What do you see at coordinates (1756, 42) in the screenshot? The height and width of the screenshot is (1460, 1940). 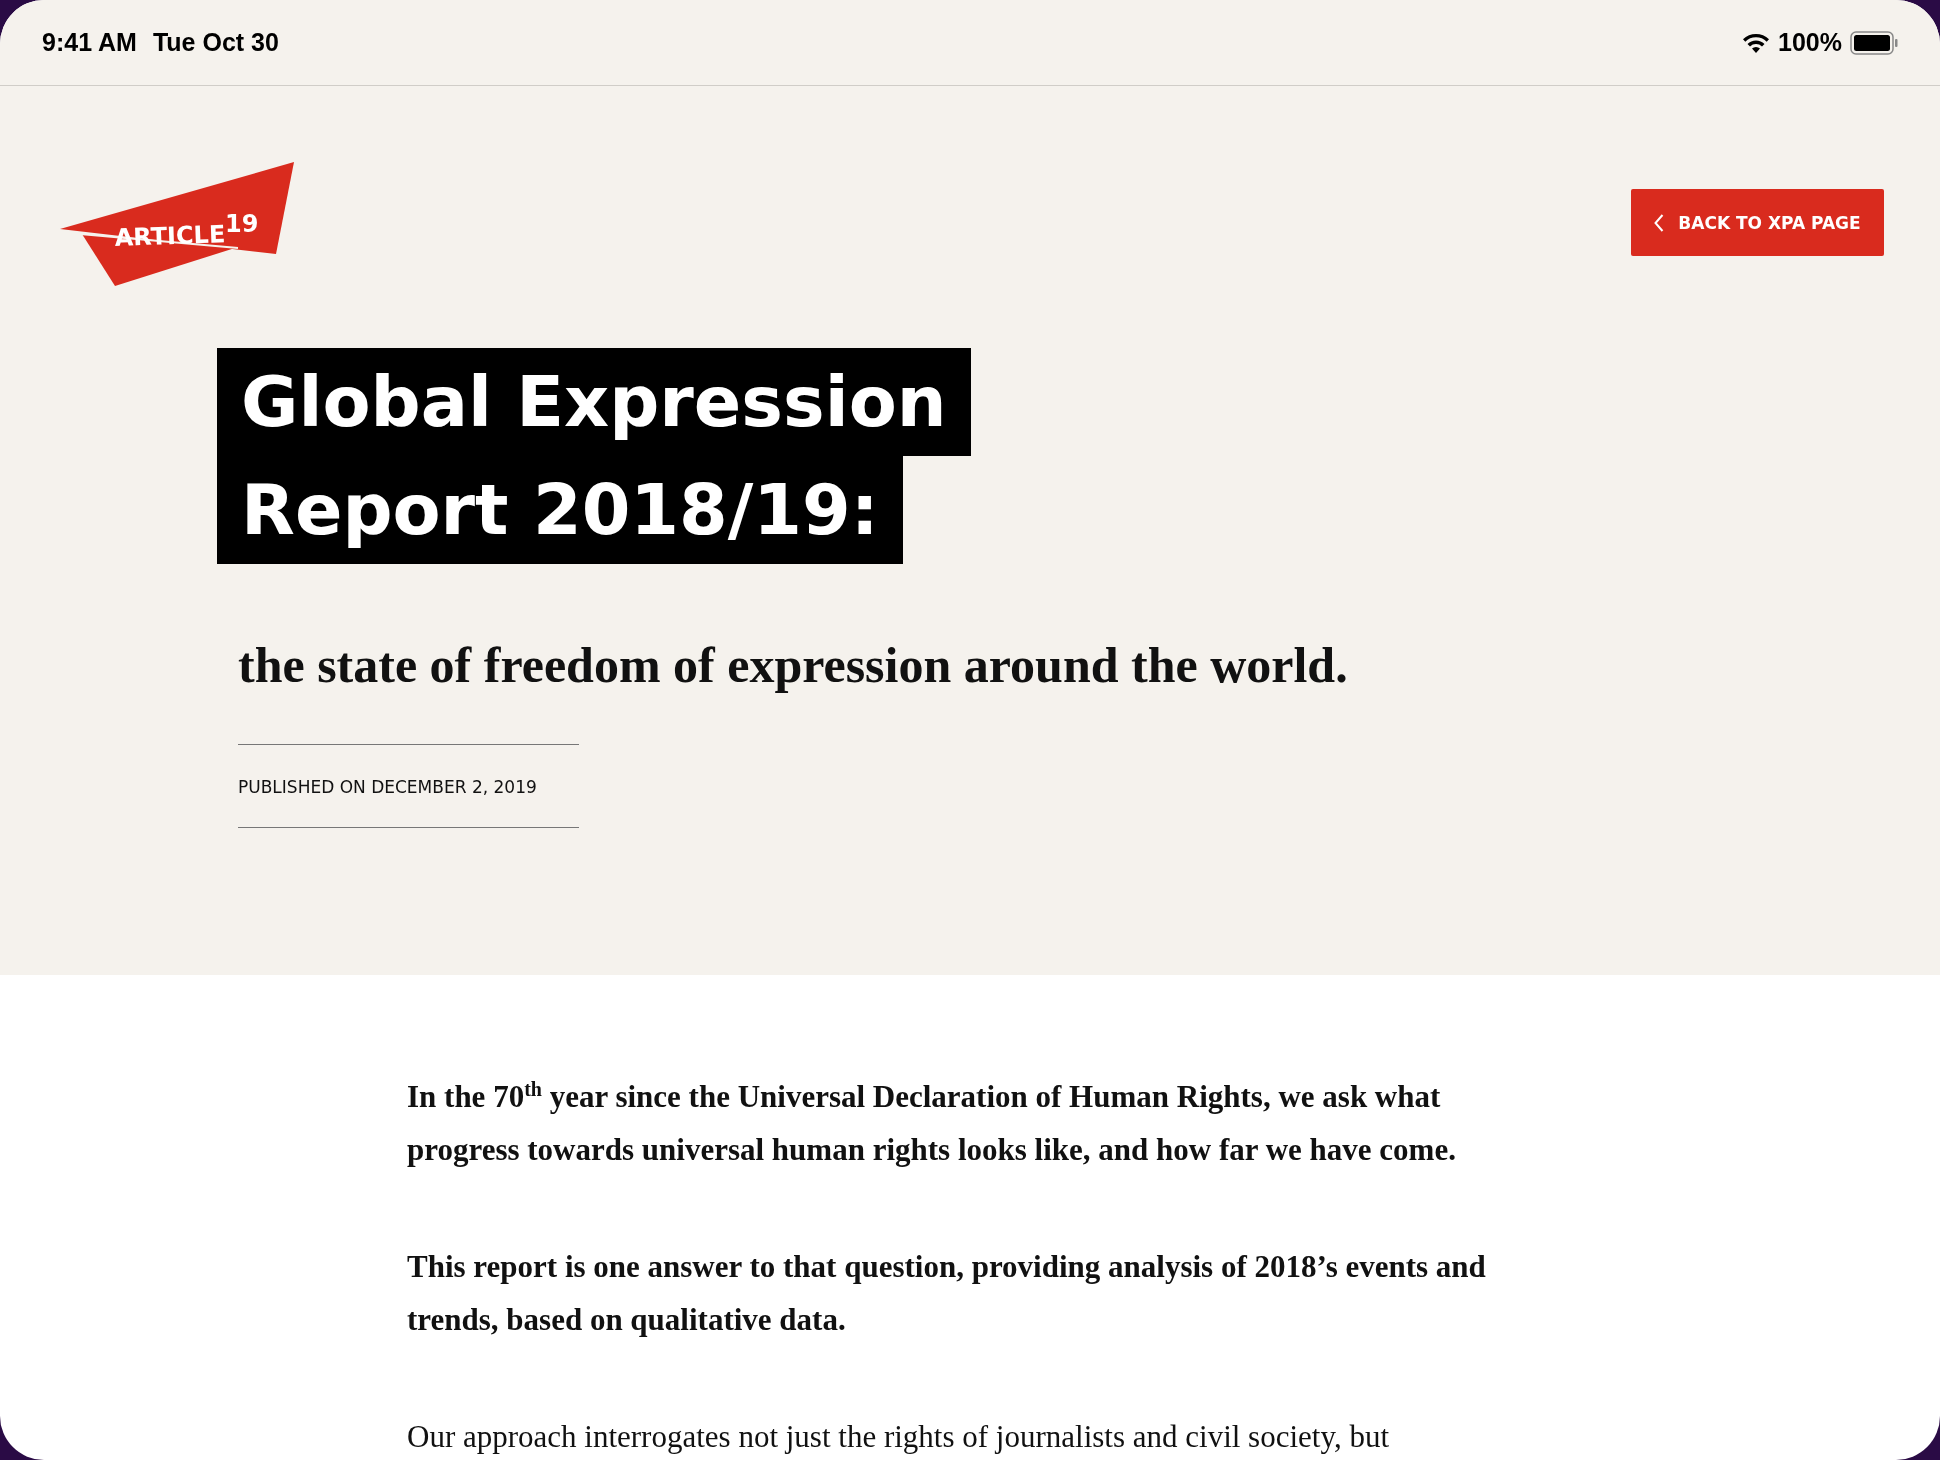 I see `wifi-icon` at bounding box center [1756, 42].